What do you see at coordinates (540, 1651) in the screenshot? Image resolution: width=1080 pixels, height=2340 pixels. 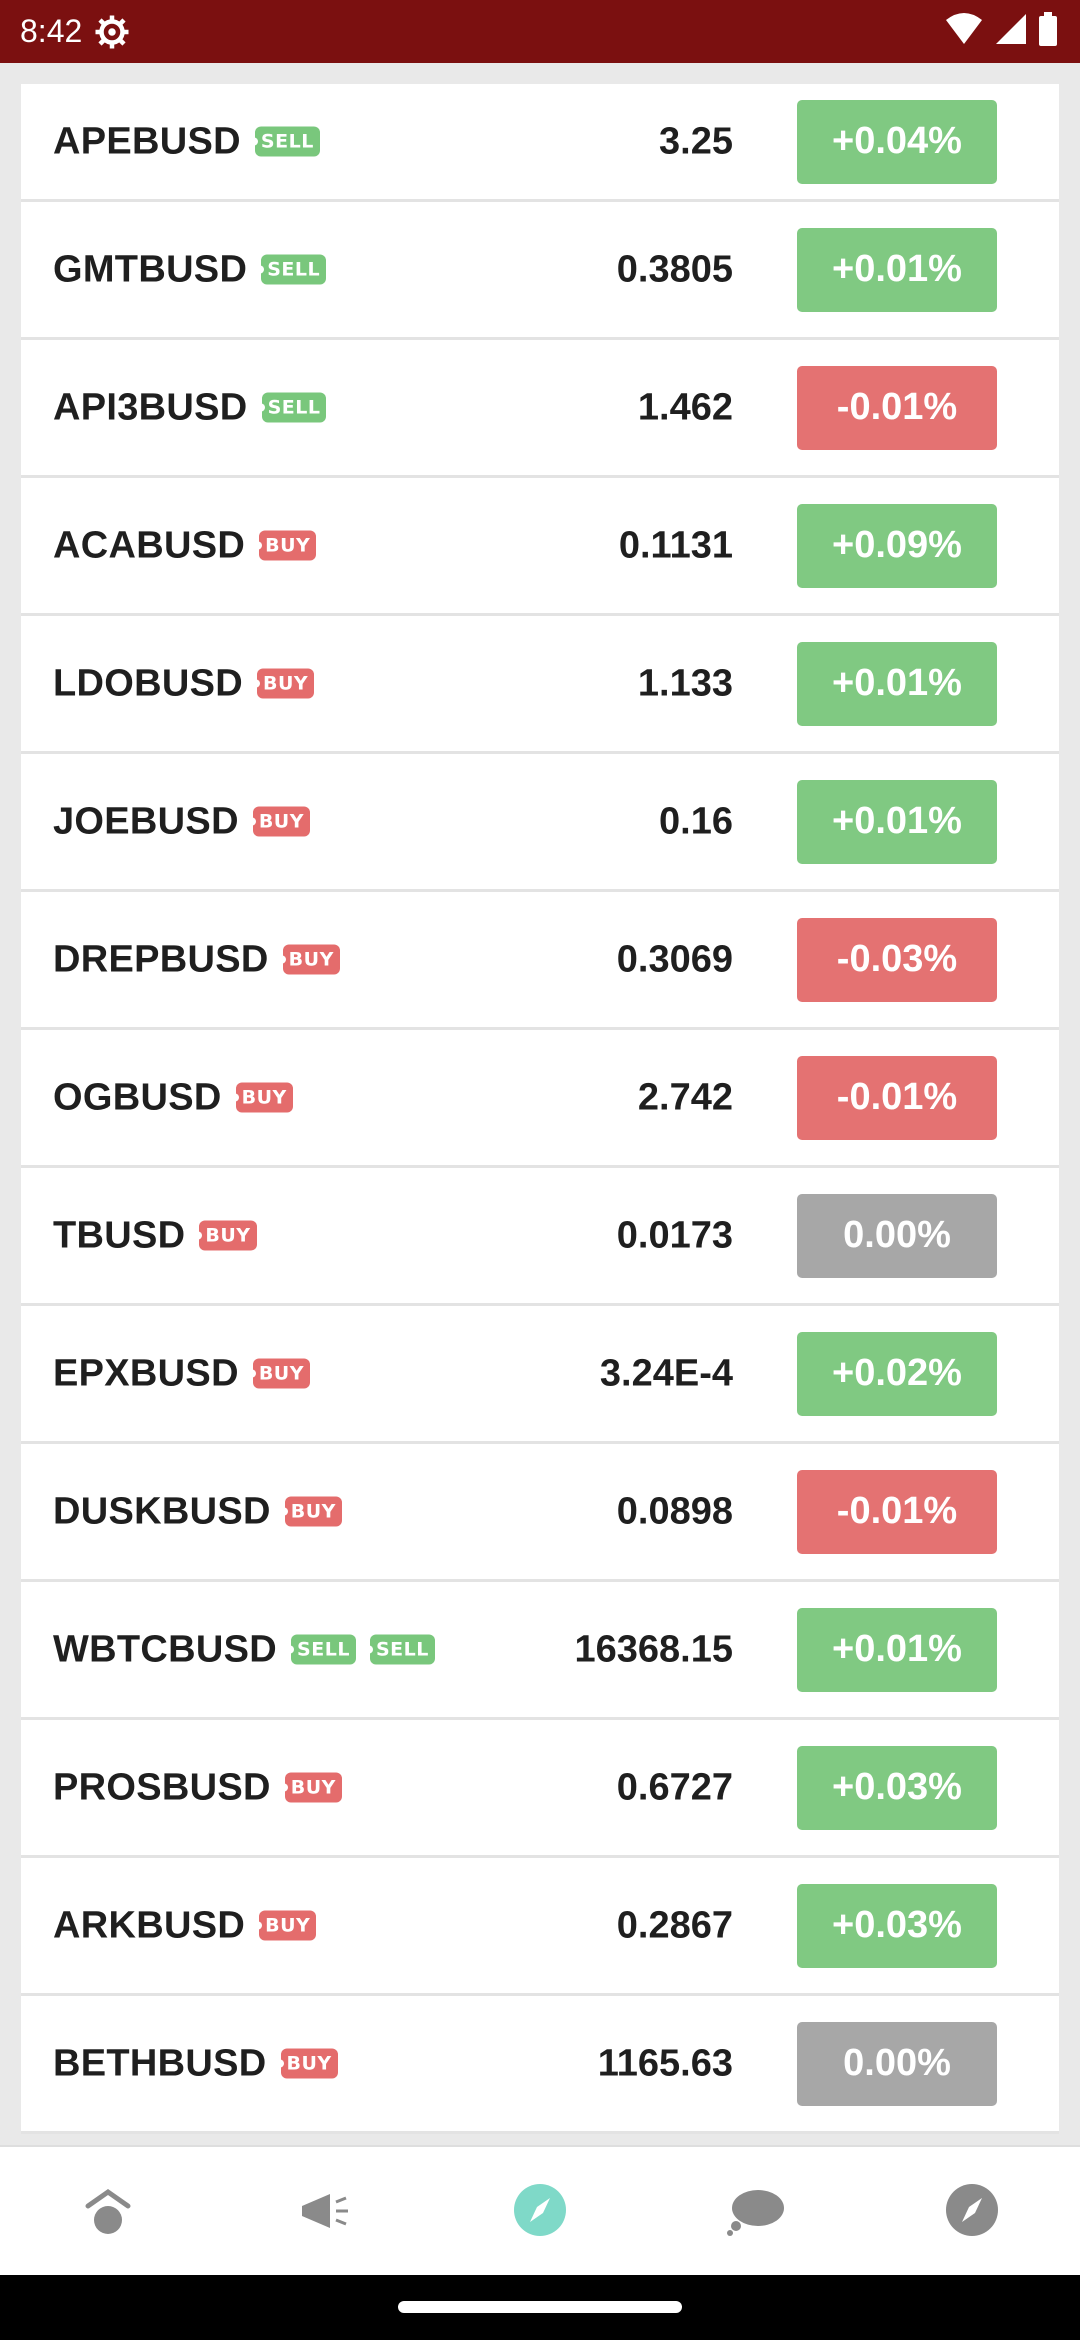 I see `ticker-row: WBTCBUSD SELL SELL 16368.15 +0.01%` at bounding box center [540, 1651].